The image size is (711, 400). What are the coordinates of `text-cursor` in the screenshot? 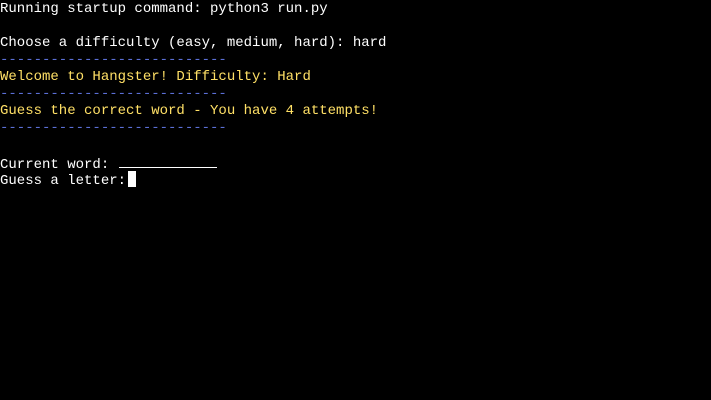 It's located at (132, 179).